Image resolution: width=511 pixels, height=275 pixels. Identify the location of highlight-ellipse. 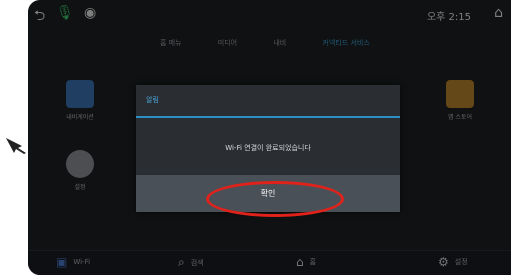
(275, 199).